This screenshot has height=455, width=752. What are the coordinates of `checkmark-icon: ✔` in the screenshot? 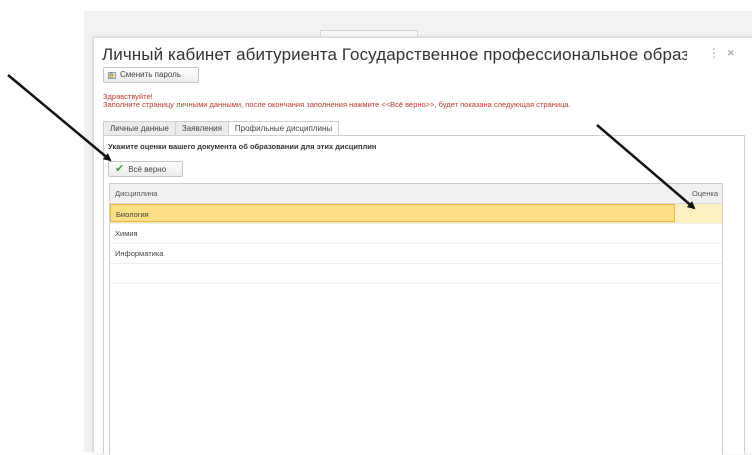 It's located at (120, 169).